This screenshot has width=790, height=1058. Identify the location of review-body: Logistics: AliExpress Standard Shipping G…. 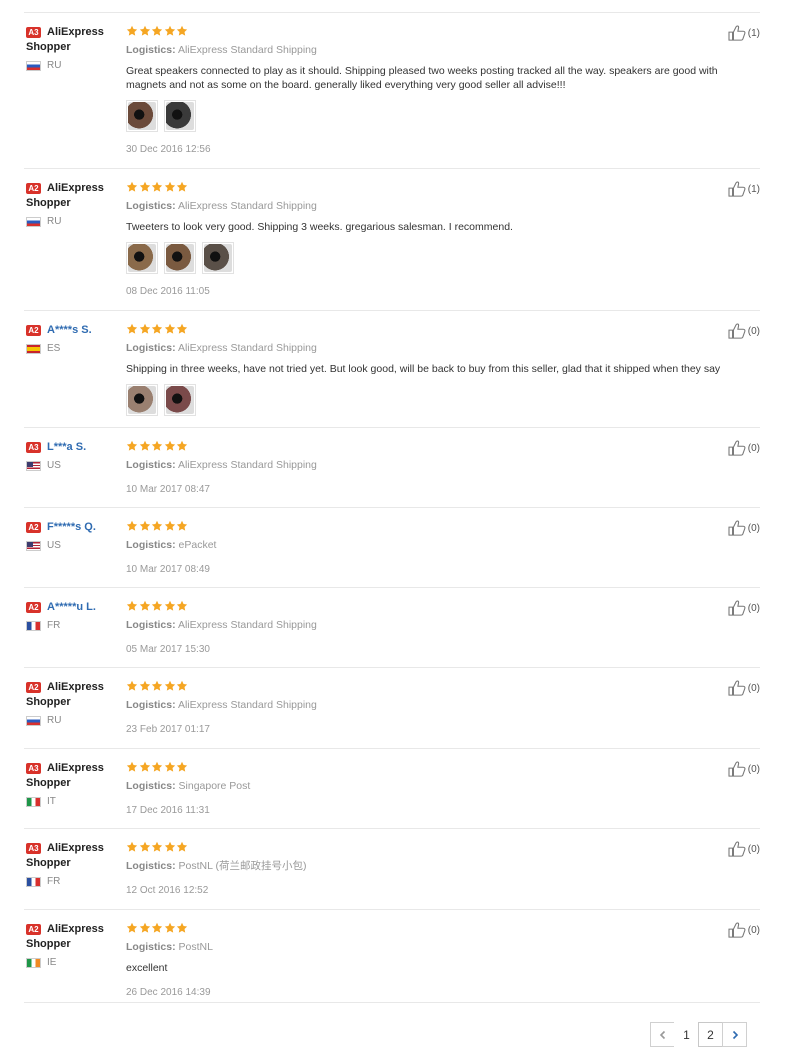
(431, 90).